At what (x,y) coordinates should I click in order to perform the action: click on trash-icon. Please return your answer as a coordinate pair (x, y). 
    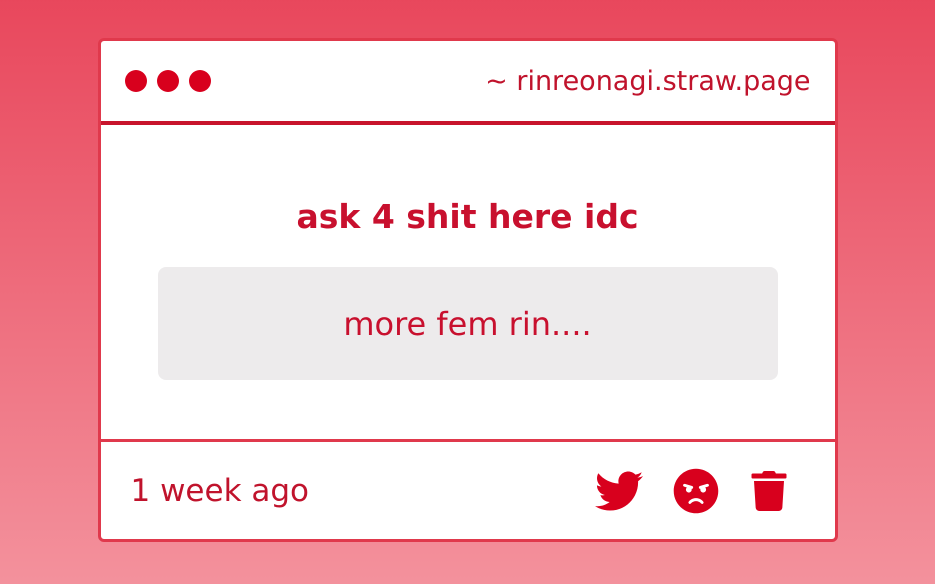
    Looking at the image, I should click on (768, 490).